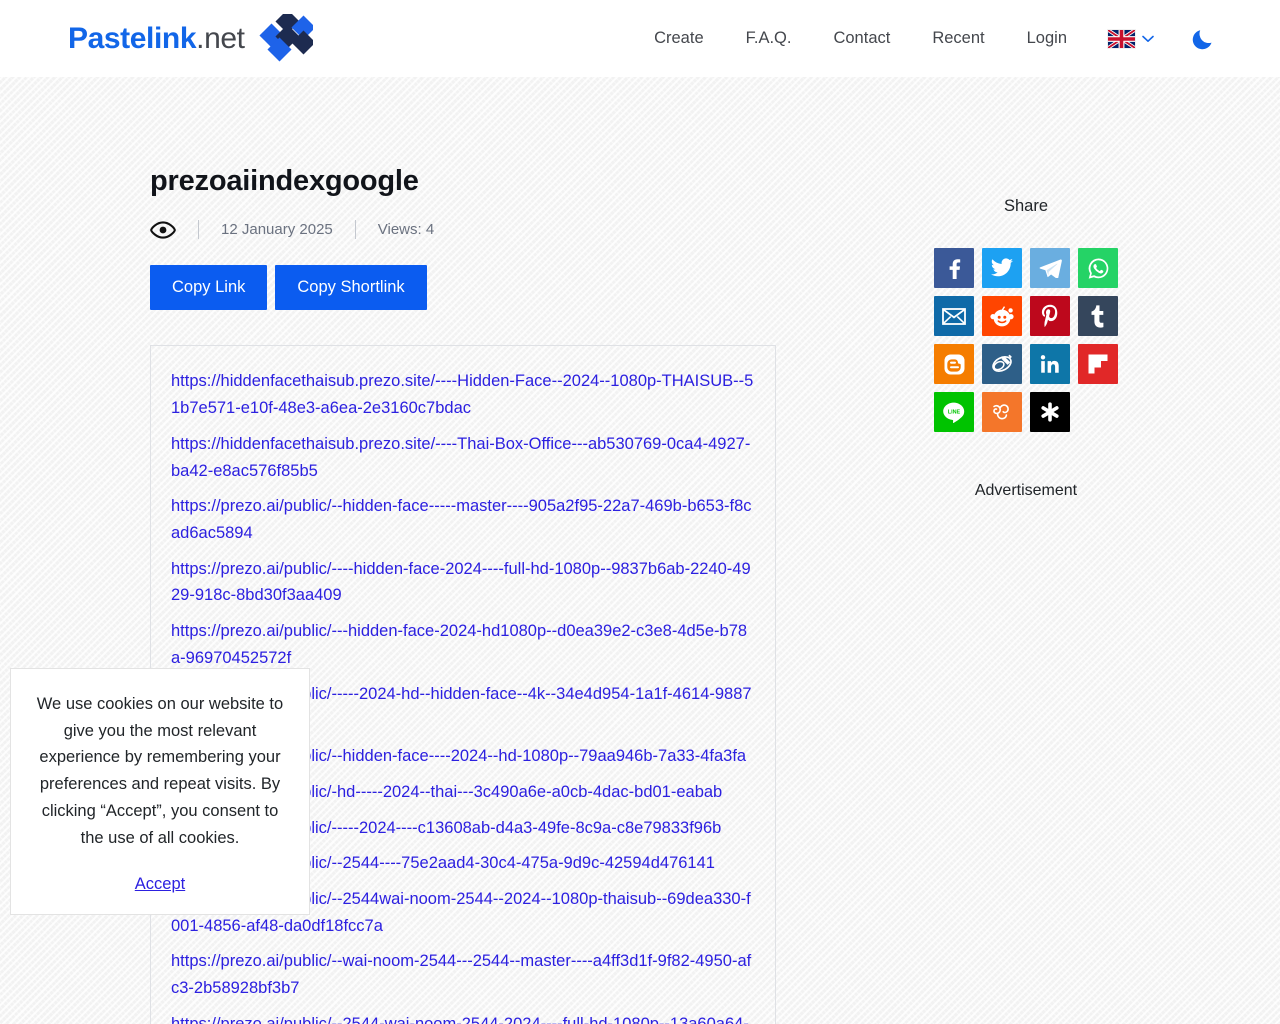  I want to click on copy-button-row: Copy Link Copy Shortlink, so click(463, 288).